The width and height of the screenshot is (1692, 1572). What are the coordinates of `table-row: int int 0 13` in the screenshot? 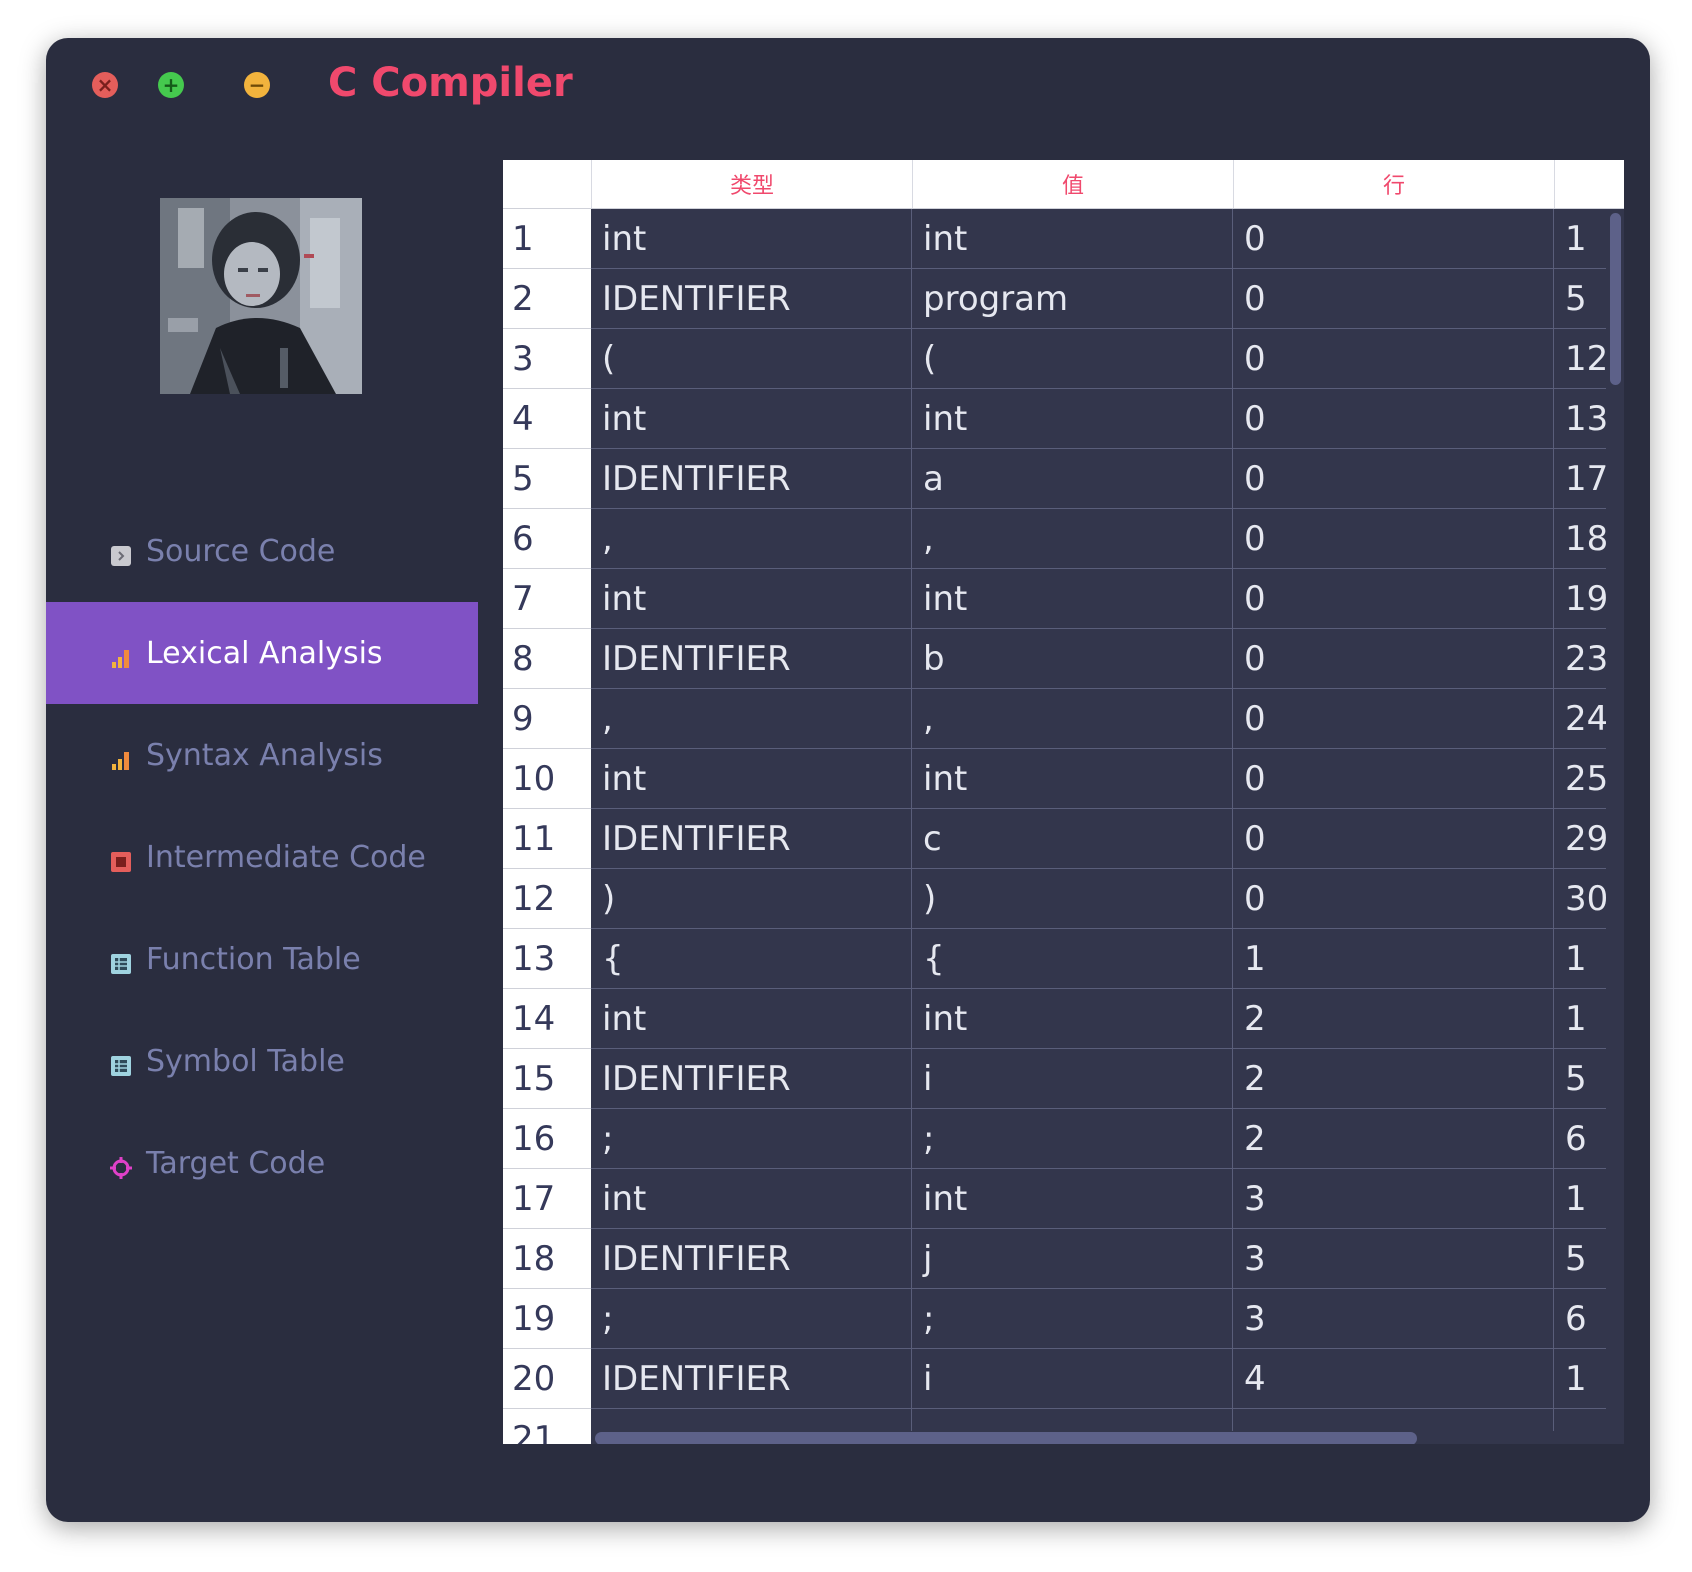 It's located at (1099, 419).